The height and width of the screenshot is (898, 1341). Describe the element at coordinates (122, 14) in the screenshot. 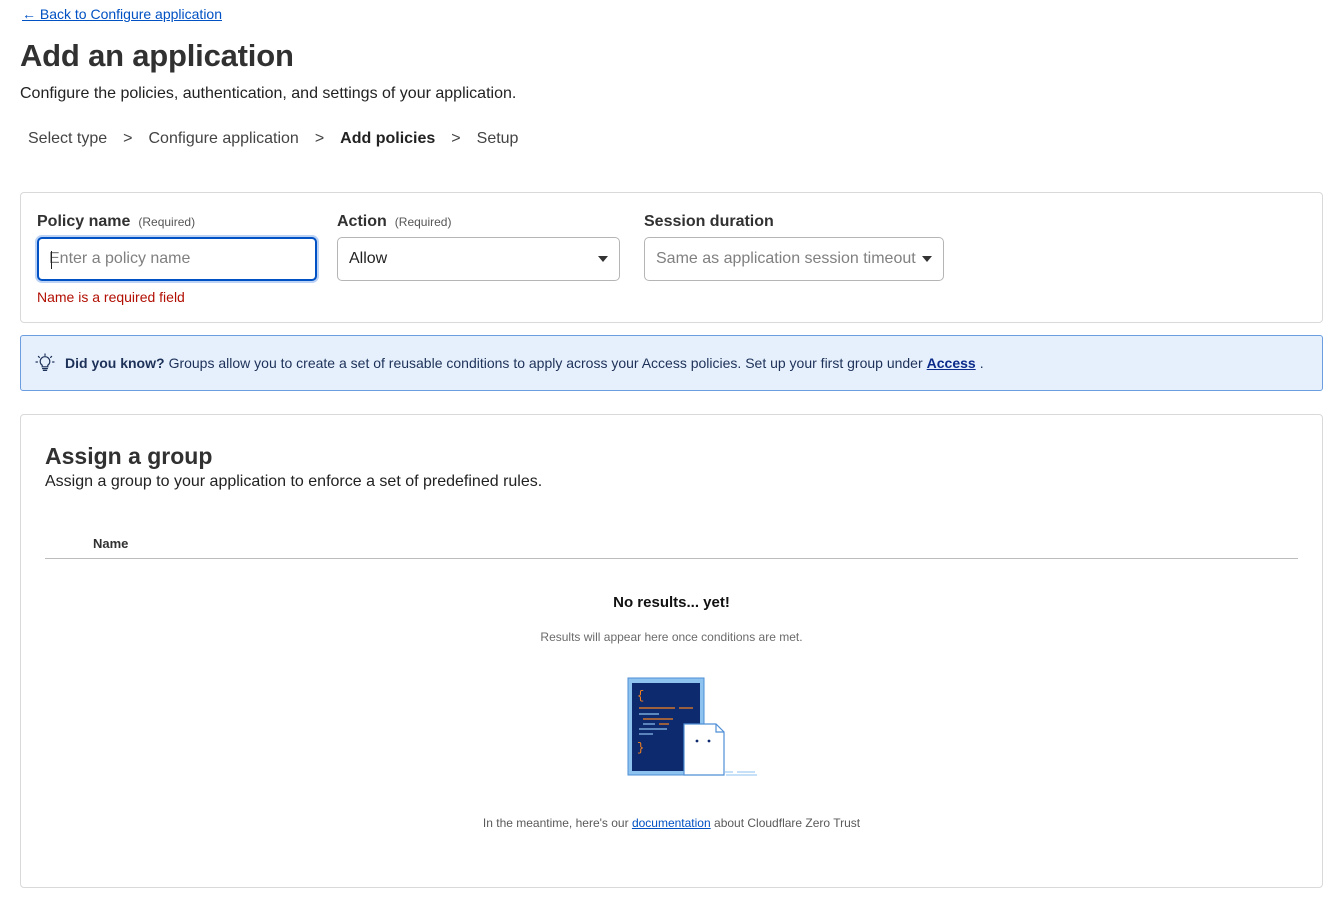

I see `back-to-configure-link: ← Back to Configure application` at that location.